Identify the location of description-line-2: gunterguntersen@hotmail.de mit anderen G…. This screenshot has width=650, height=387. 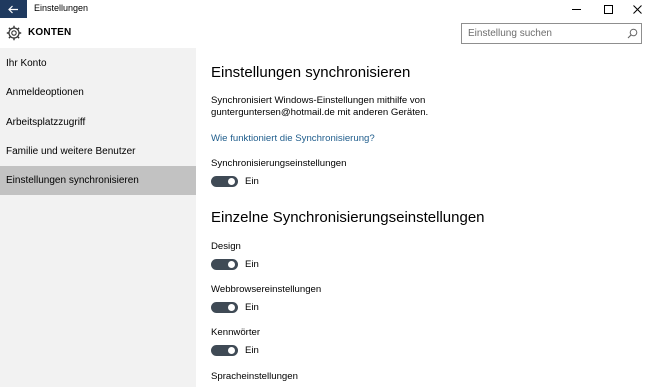
(320, 112).